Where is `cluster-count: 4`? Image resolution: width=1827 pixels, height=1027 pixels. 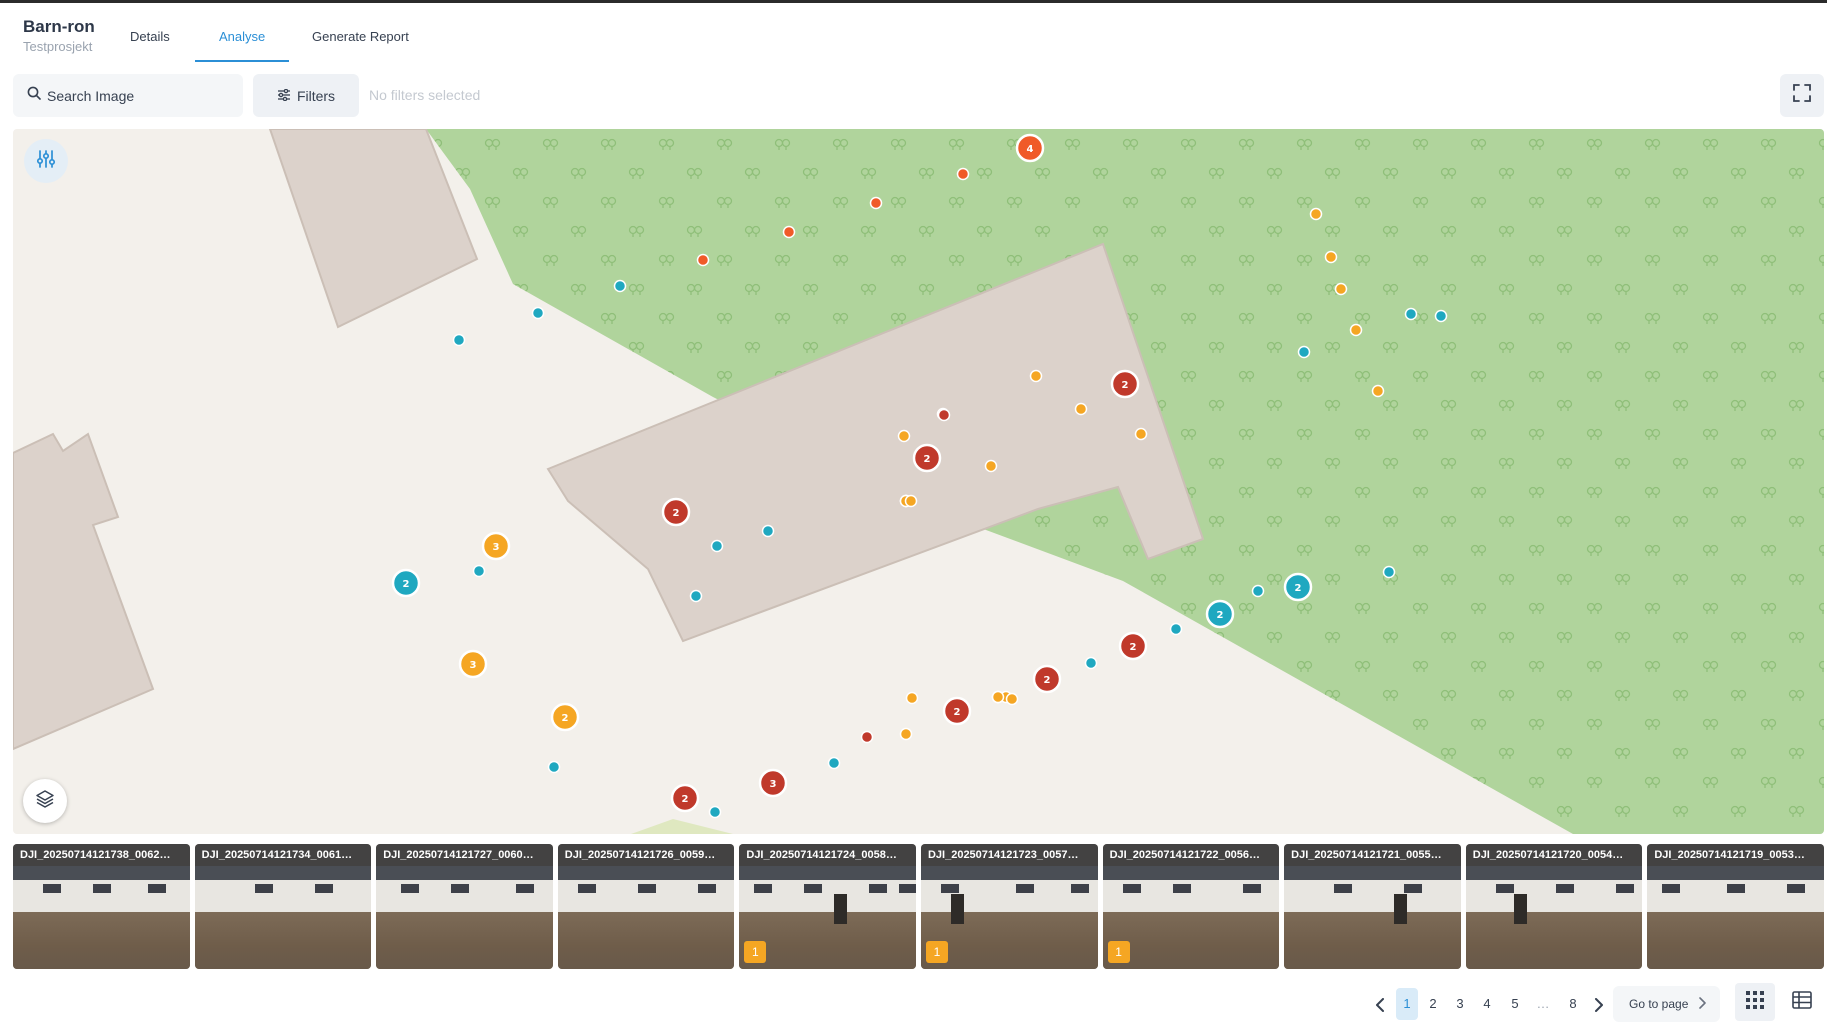 cluster-count: 4 is located at coordinates (1030, 149).